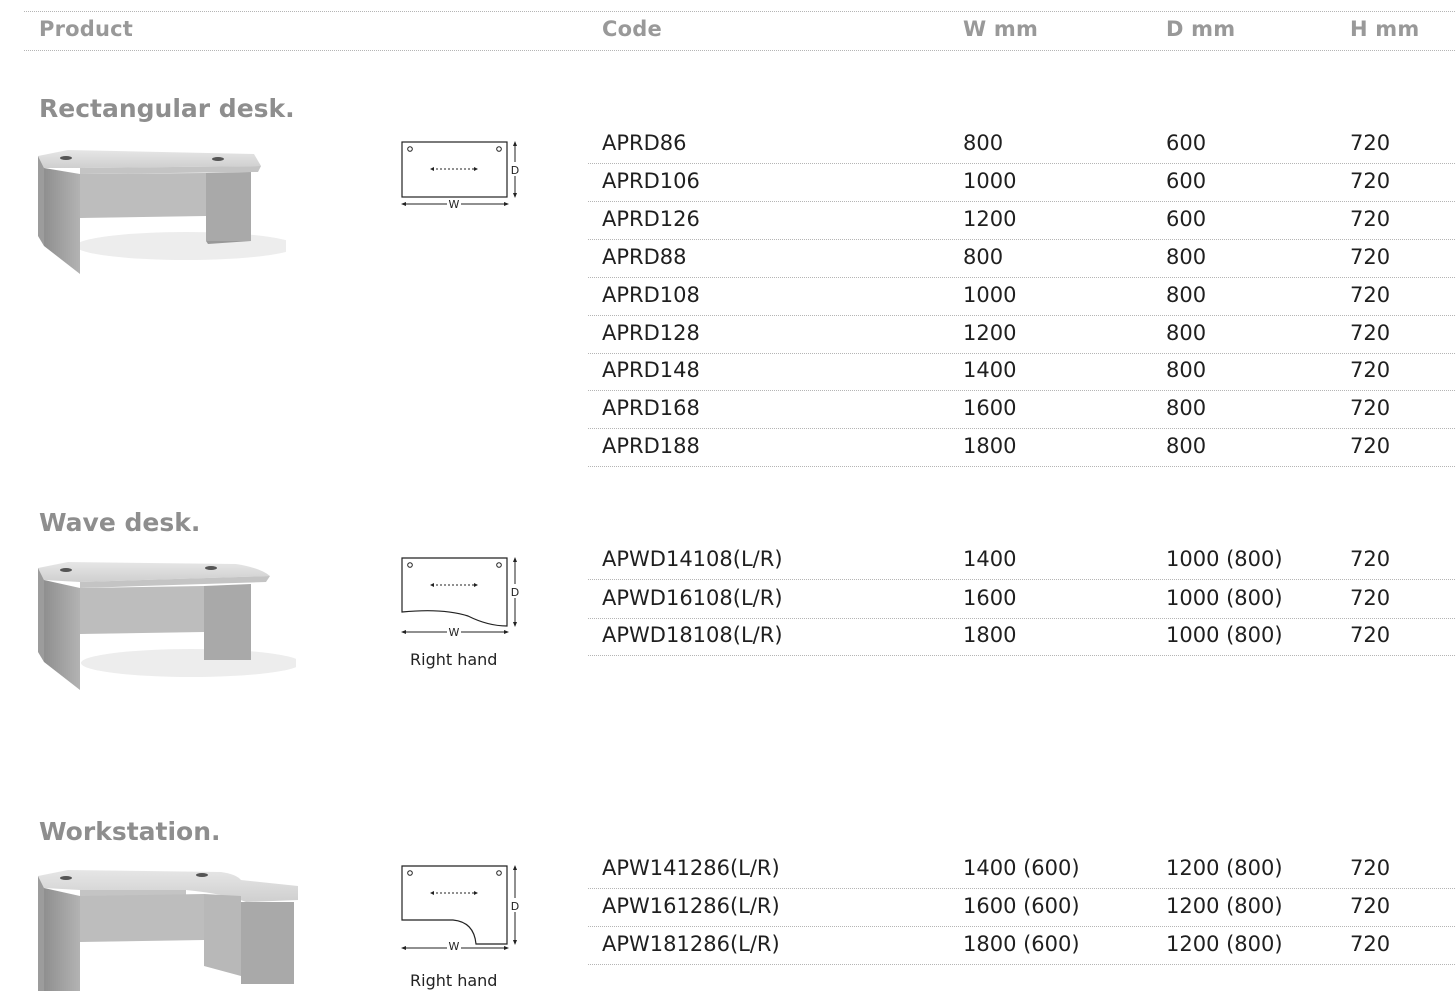 The image size is (1455, 991). I want to click on table-row: APRD188 1800 800 720, so click(1021, 447).